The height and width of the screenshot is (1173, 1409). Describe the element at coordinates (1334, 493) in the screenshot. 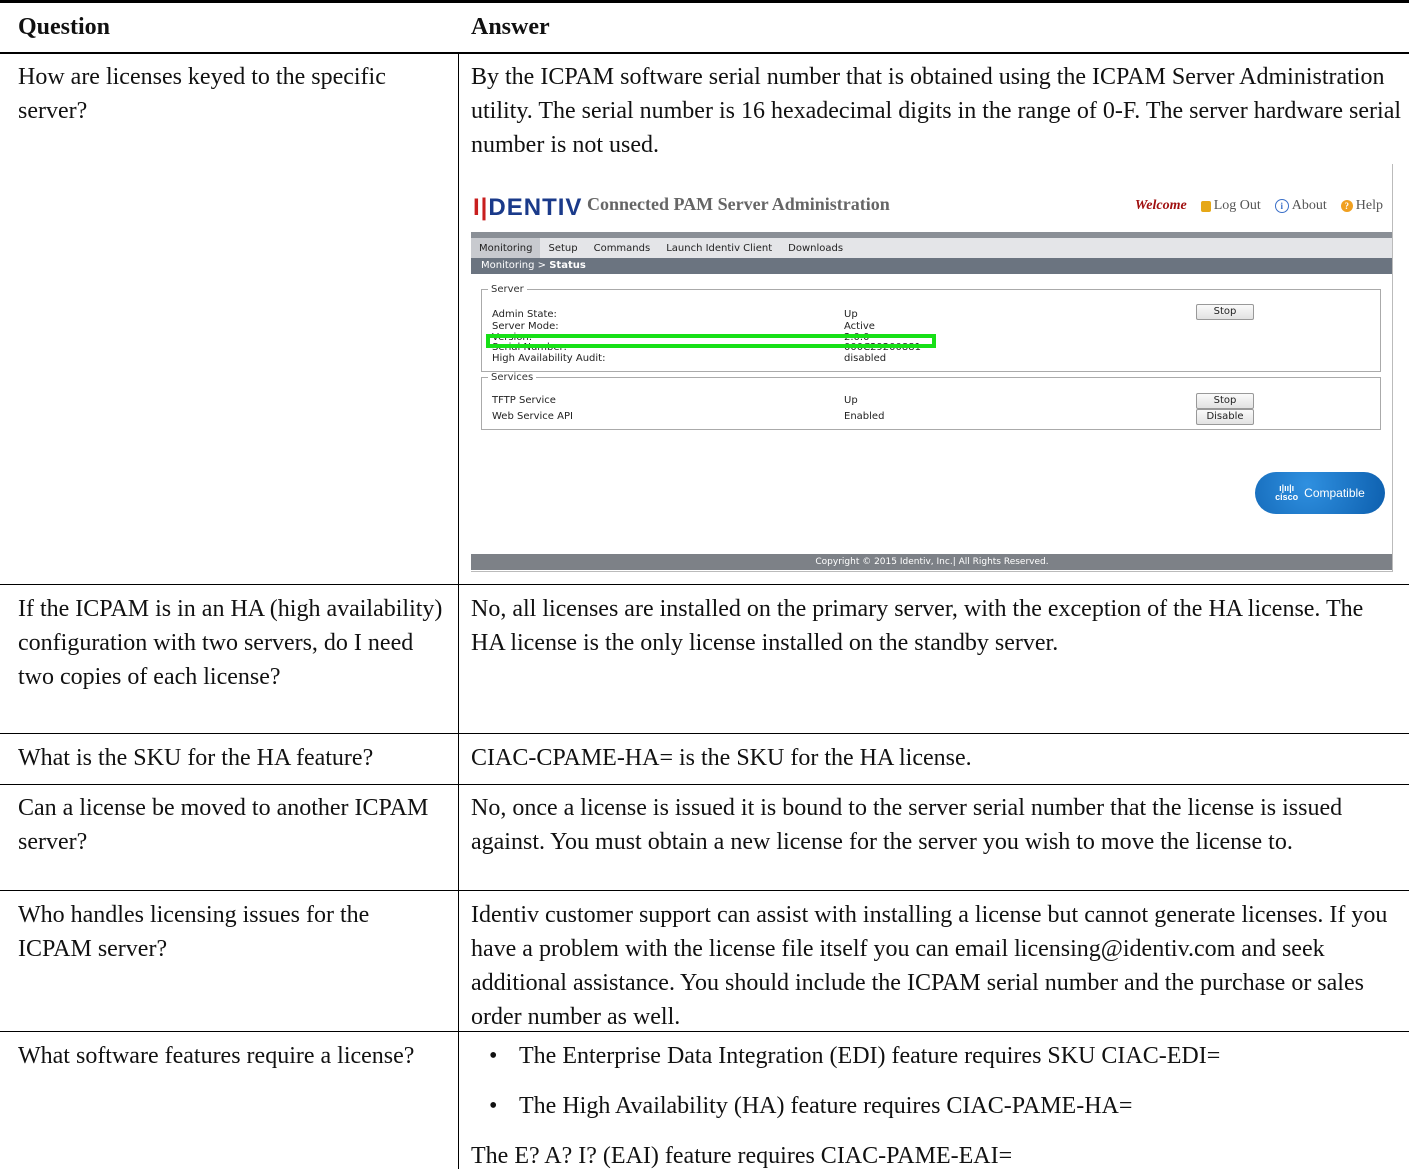

I see `cisco-badge-label: Compatible` at that location.